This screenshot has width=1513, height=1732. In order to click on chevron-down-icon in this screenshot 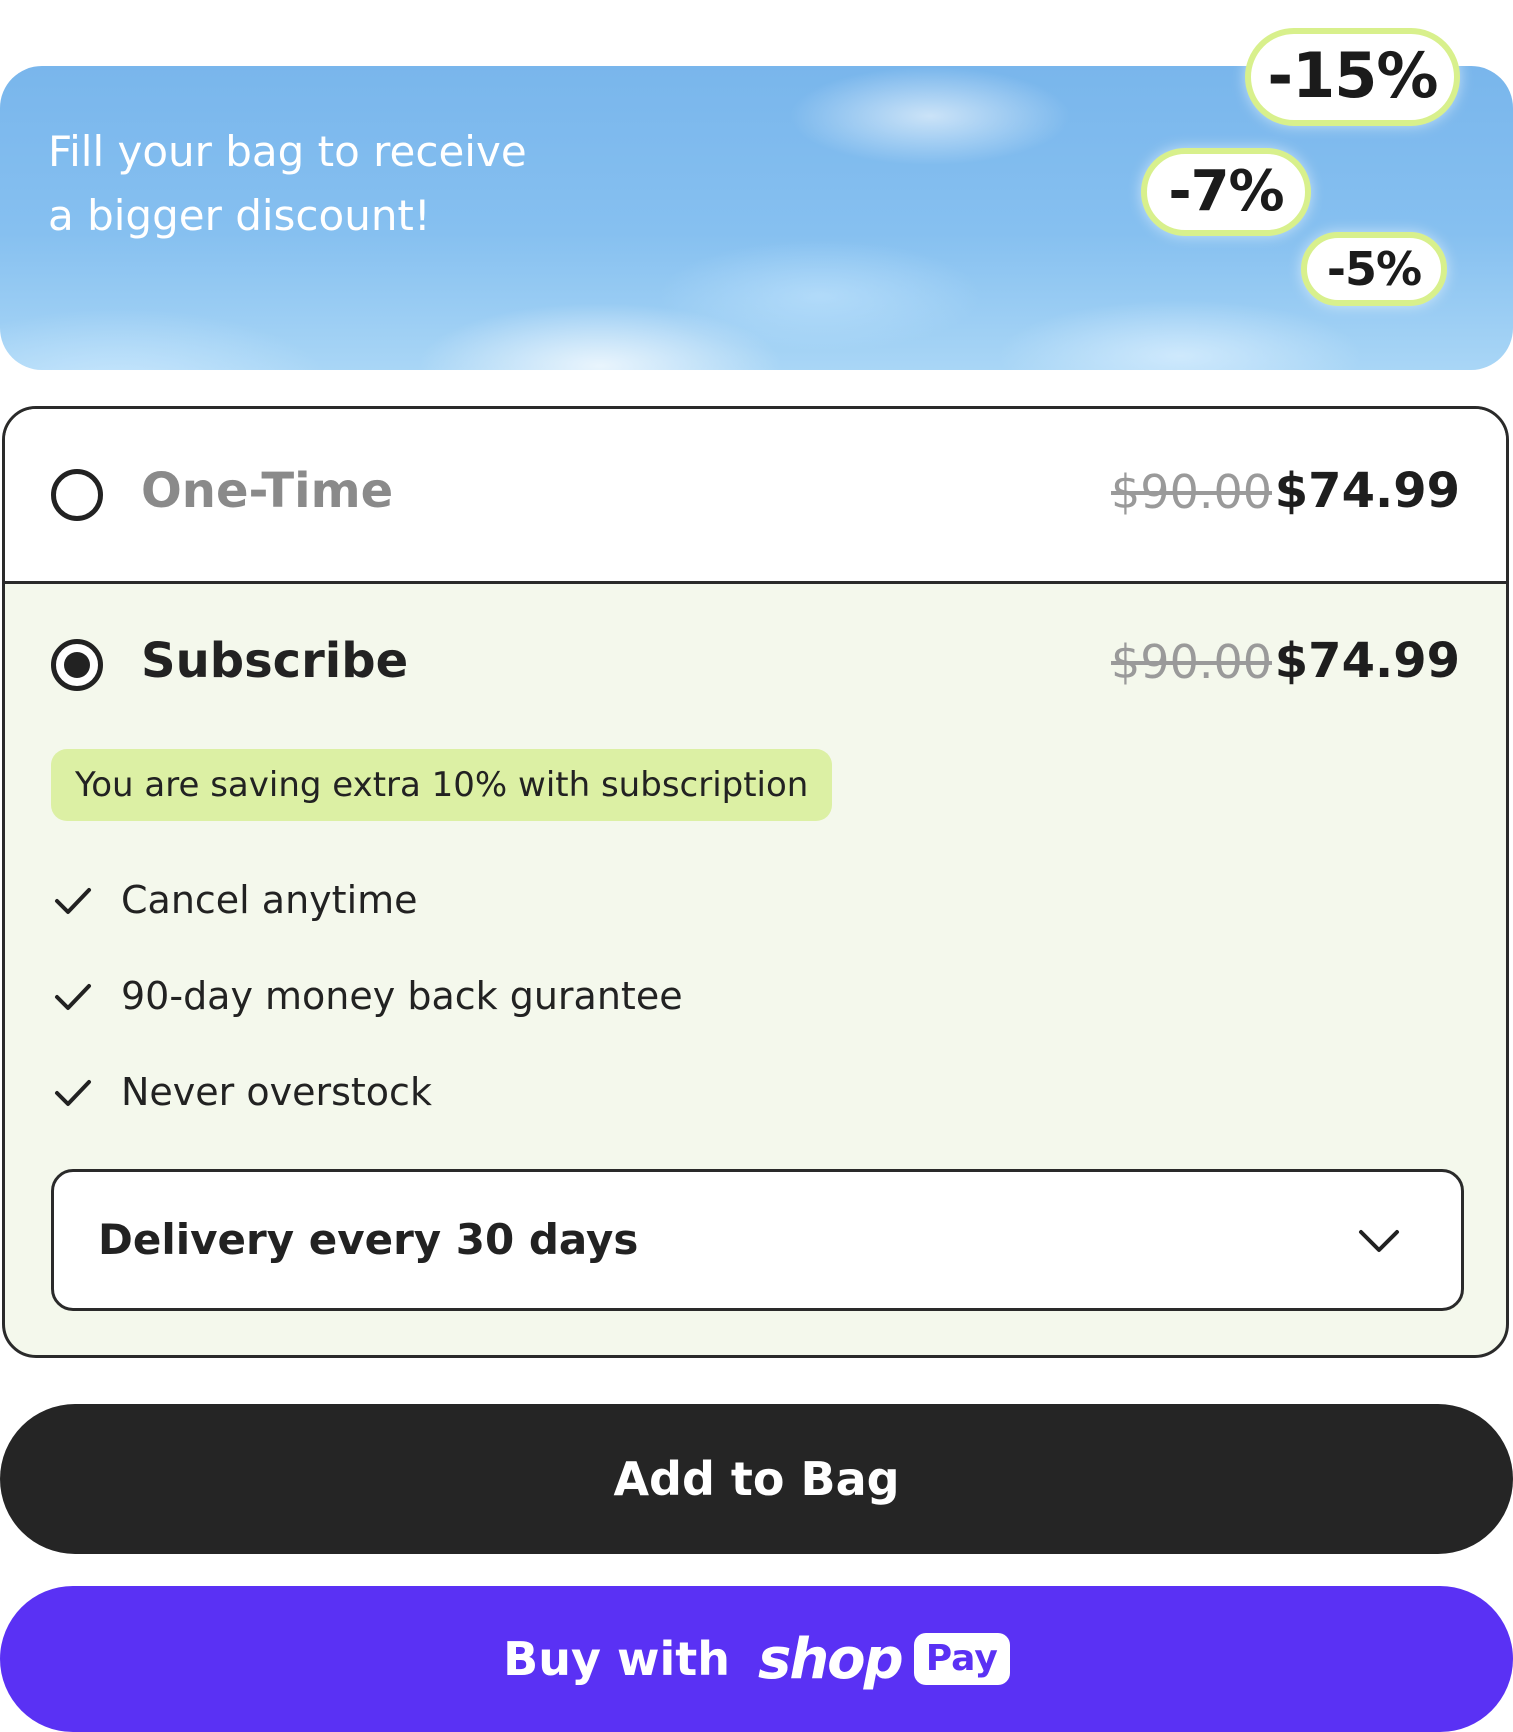, I will do `click(1379, 1240)`.